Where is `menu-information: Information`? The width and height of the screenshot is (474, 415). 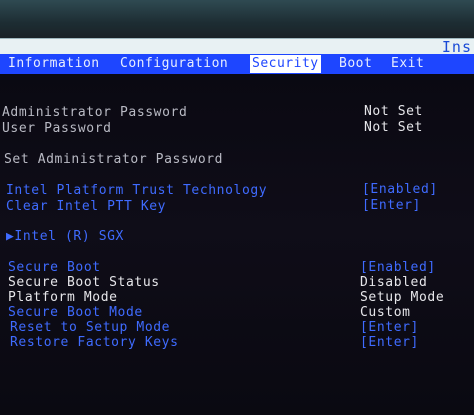
menu-information: Information is located at coordinates (54, 64).